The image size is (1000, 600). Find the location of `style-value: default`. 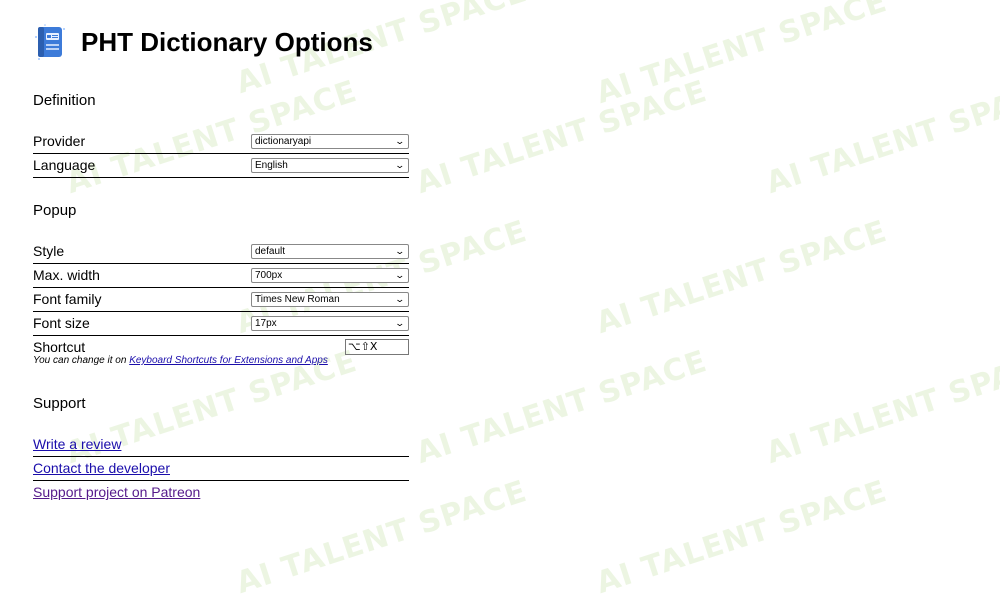

style-value: default is located at coordinates (270, 251).